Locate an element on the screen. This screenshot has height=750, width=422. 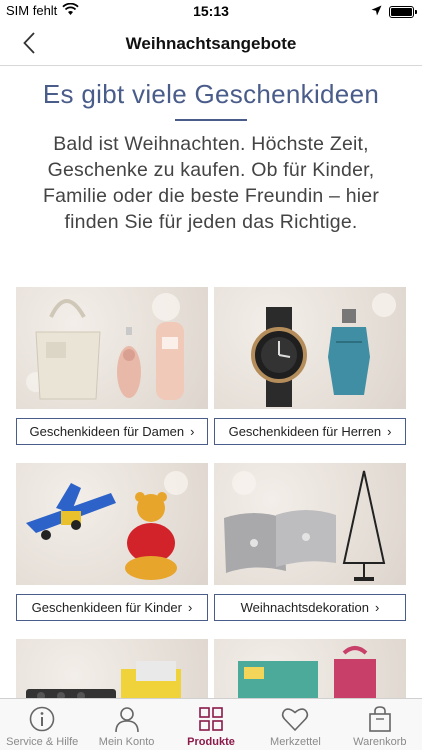
tab-label: Produkte is located at coordinates (211, 742).